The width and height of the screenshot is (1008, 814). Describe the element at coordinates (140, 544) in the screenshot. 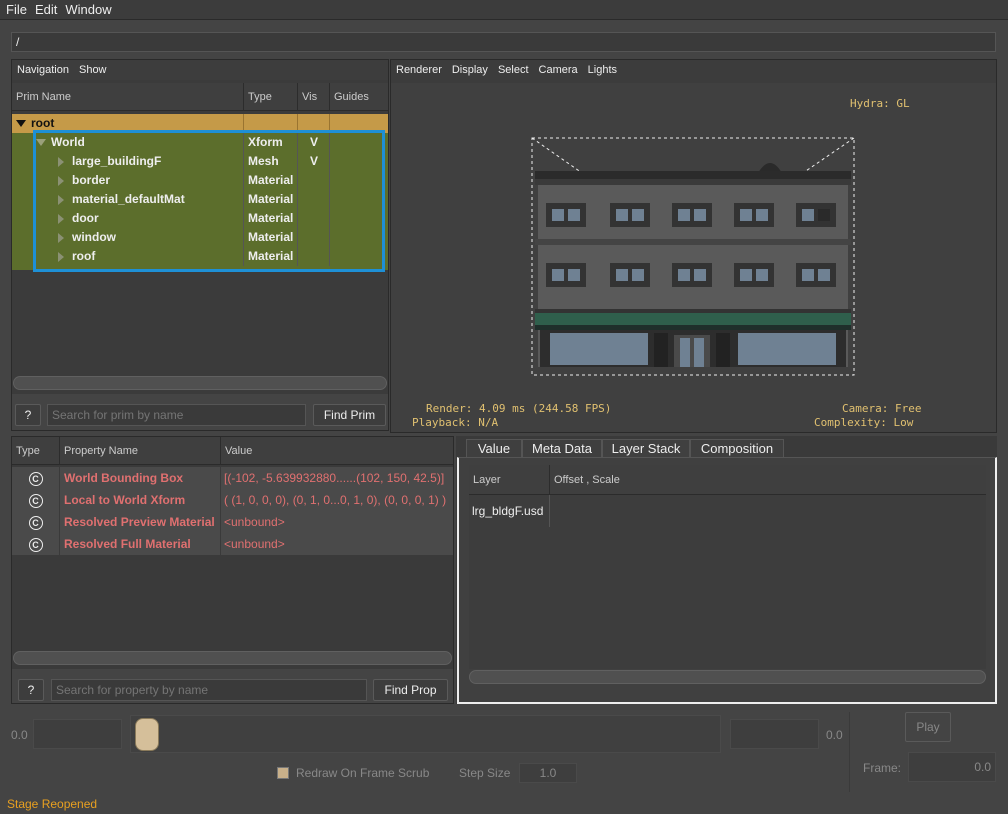

I see `property-name: Resolved Full Material` at that location.